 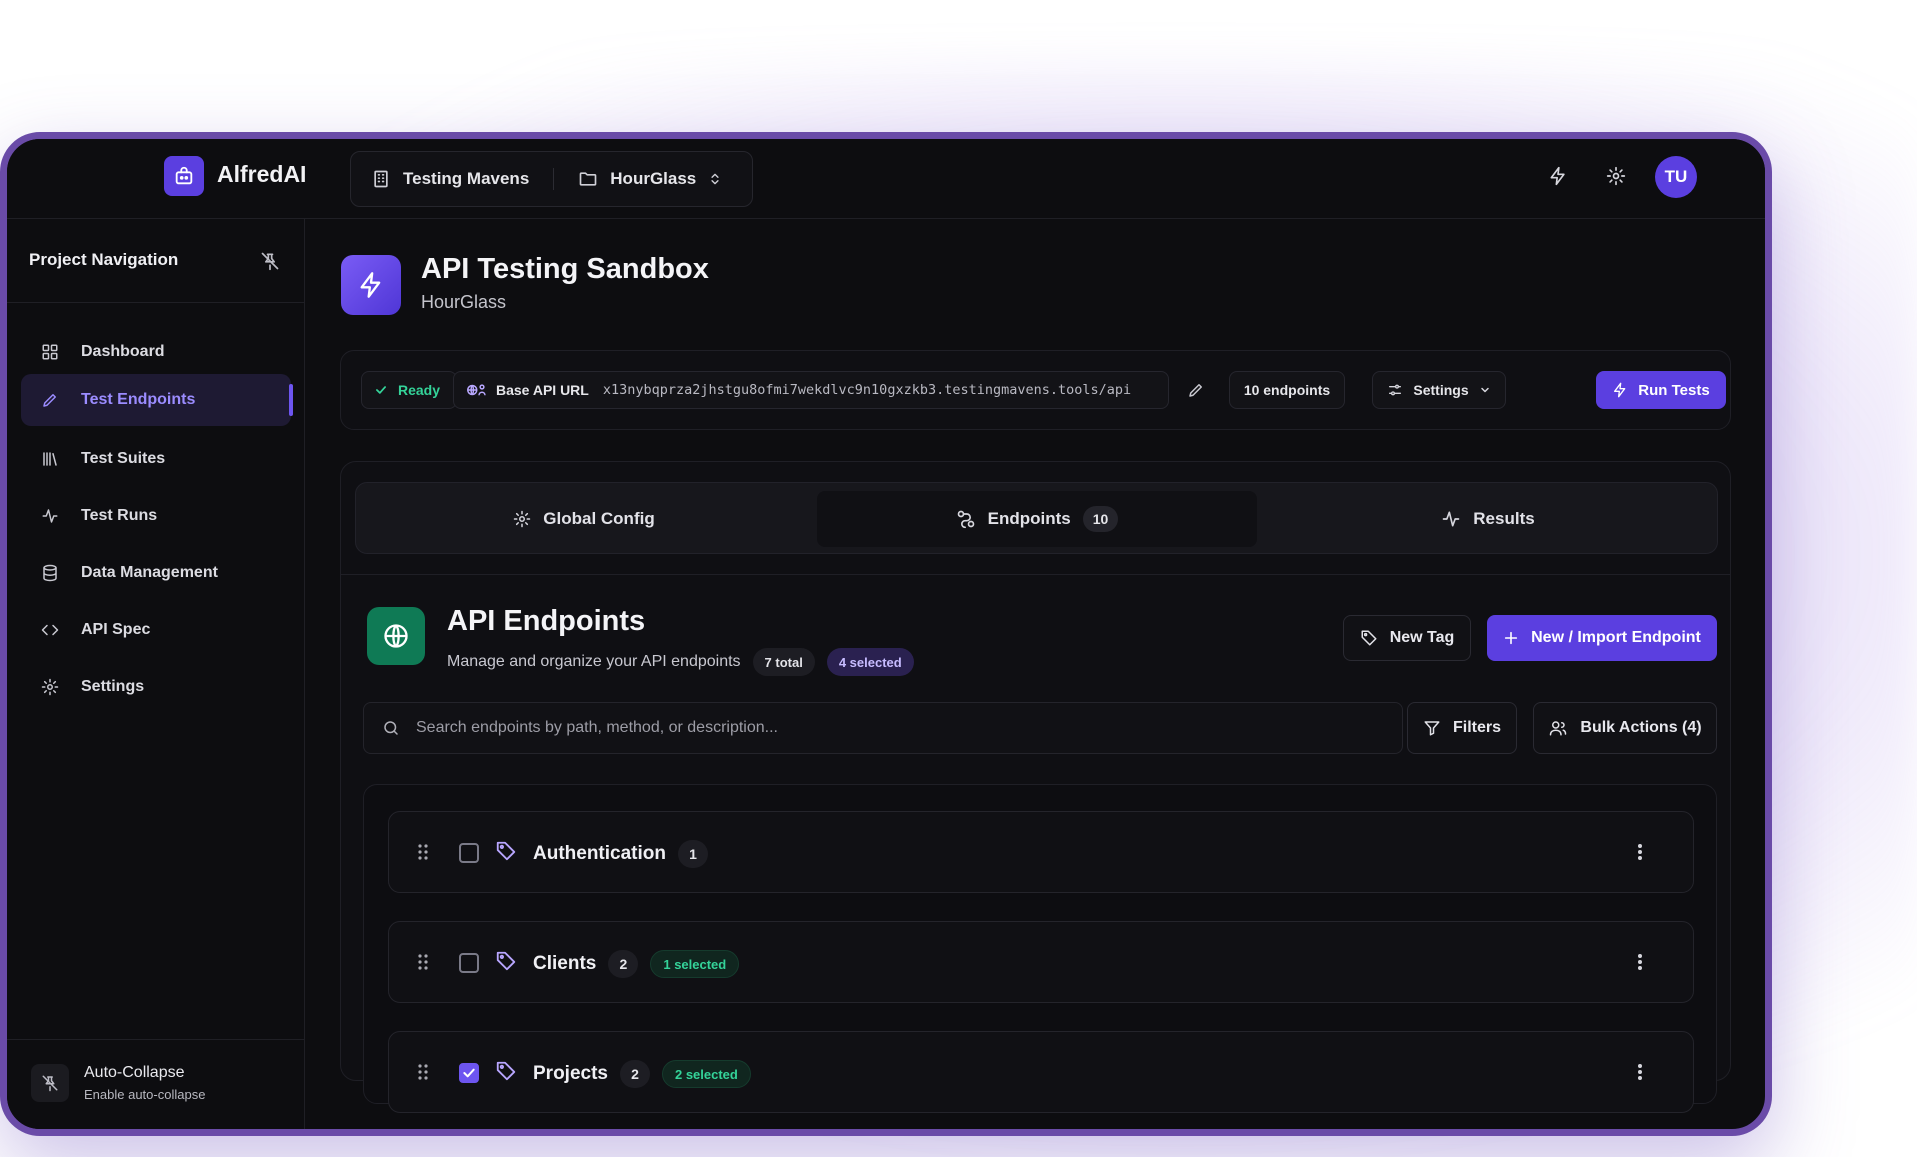 I want to click on new-tag-button: New Tag, so click(x=1407, y=638).